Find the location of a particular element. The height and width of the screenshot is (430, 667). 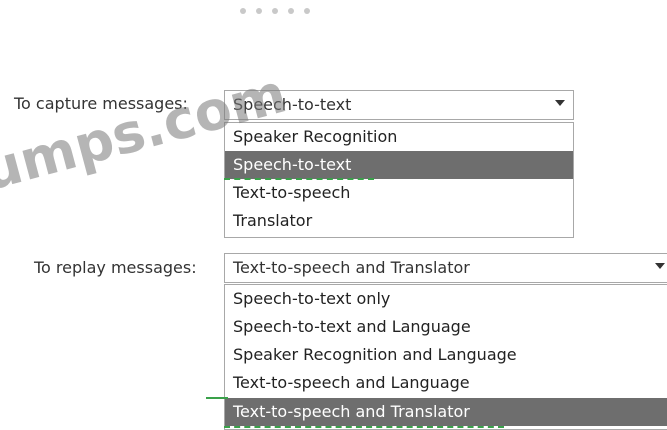

replay-dropdown: Text-to-speech and Translator is located at coordinates (445, 268).